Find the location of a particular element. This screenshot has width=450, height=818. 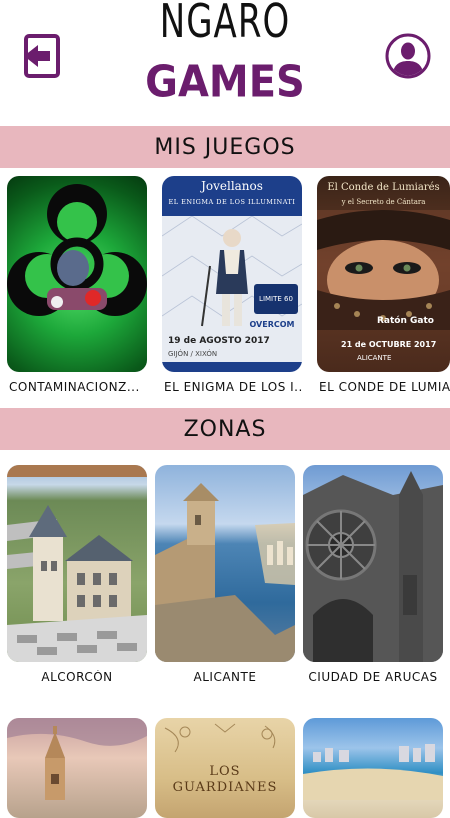

poster-illustration is located at coordinates (232, 271).